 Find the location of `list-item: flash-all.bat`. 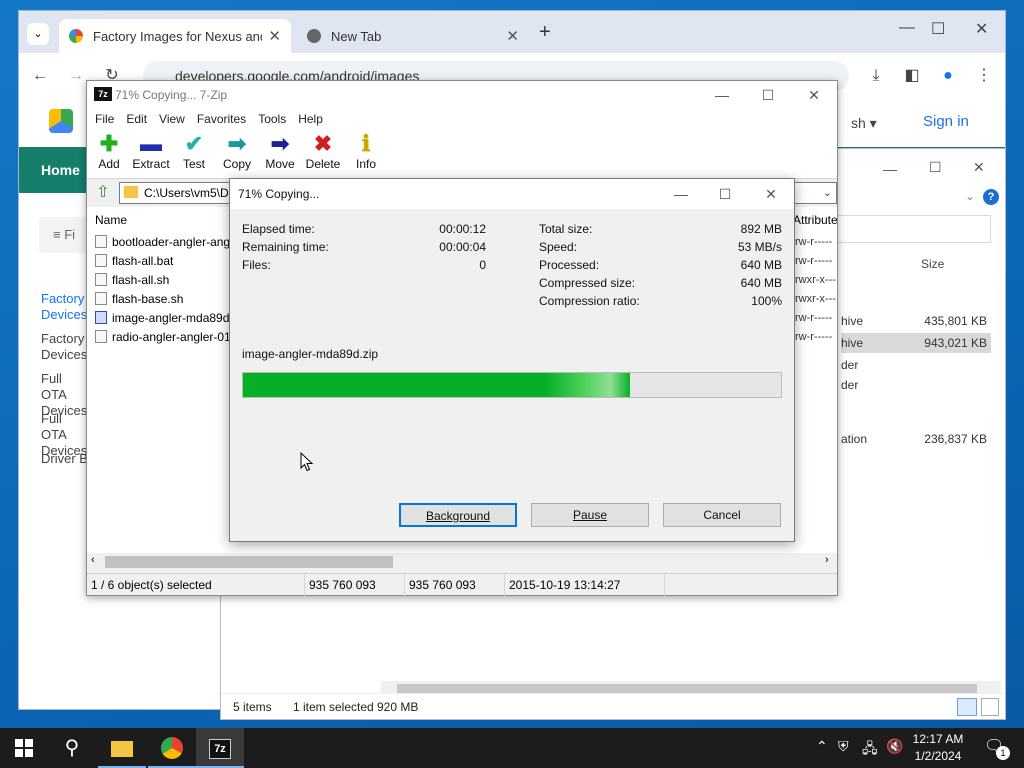

list-item: flash-all.bat is located at coordinates (134, 261).